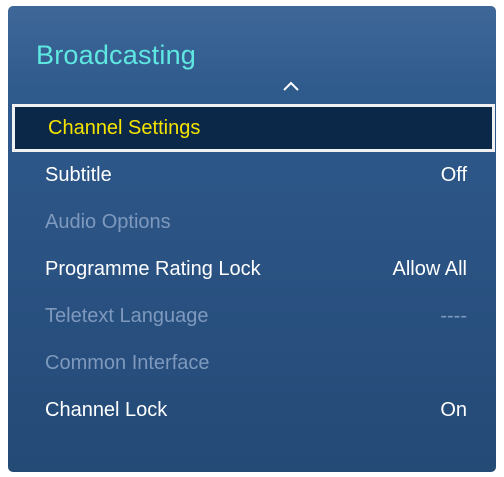 This screenshot has width=504, height=477. Describe the element at coordinates (453, 175) in the screenshot. I see `menu-item-value: Off` at that location.